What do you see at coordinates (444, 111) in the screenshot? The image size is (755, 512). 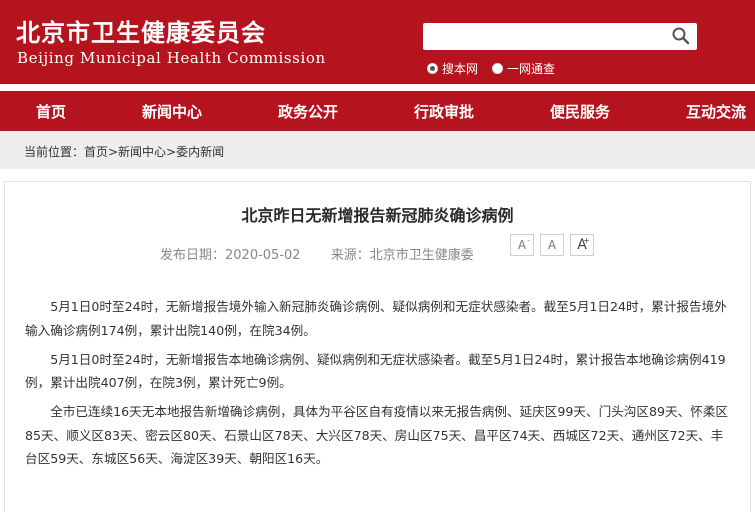 I see `nav-item-administrative-approval: 行政审批` at bounding box center [444, 111].